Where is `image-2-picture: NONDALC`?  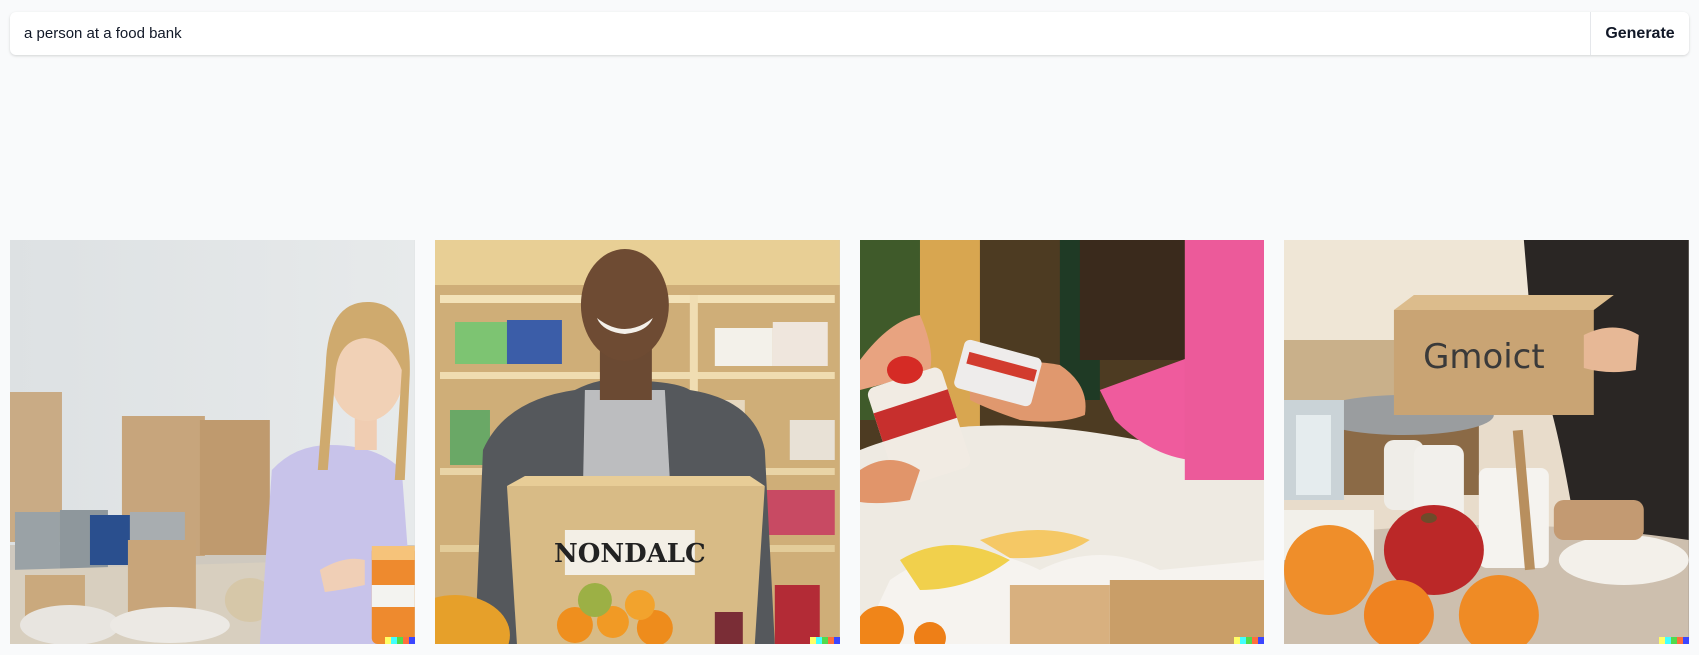 image-2-picture: NONDALC is located at coordinates (637, 442).